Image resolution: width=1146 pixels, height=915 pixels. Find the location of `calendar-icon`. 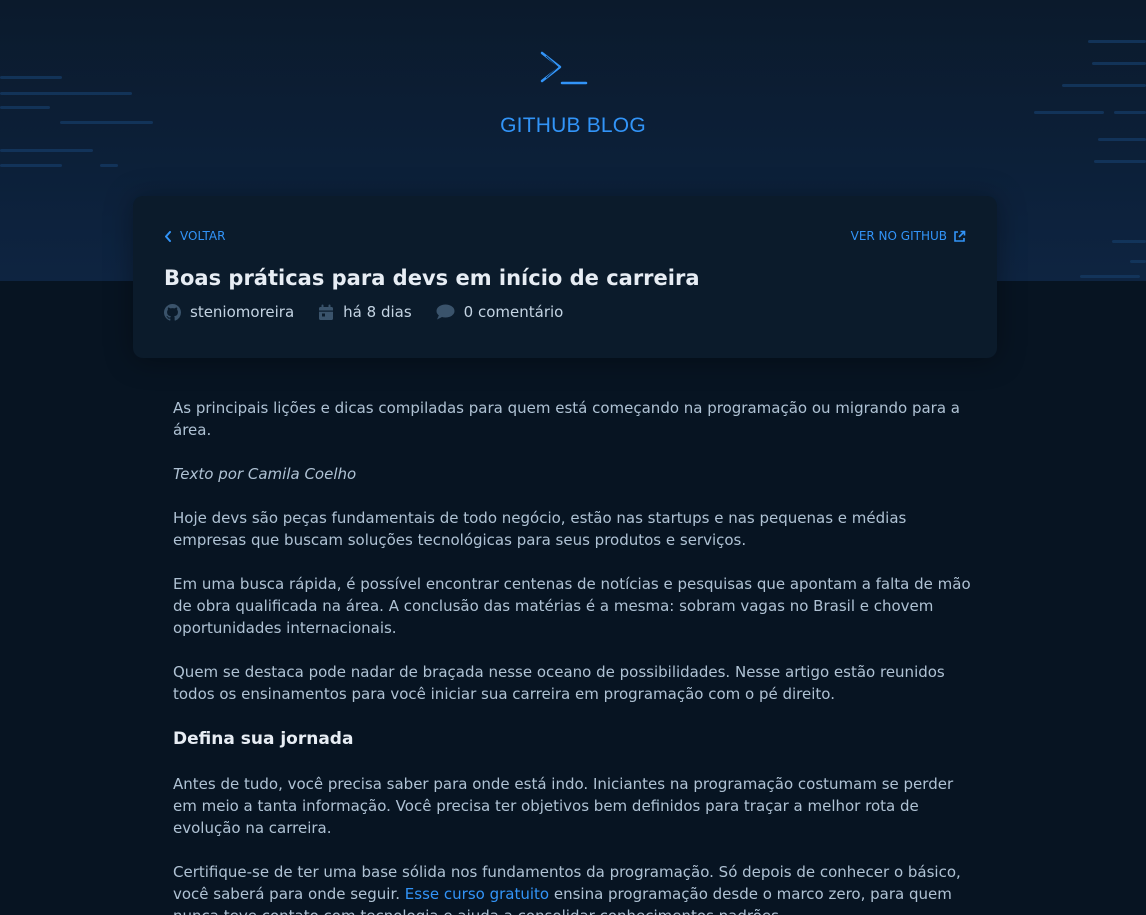

calendar-icon is located at coordinates (326, 312).